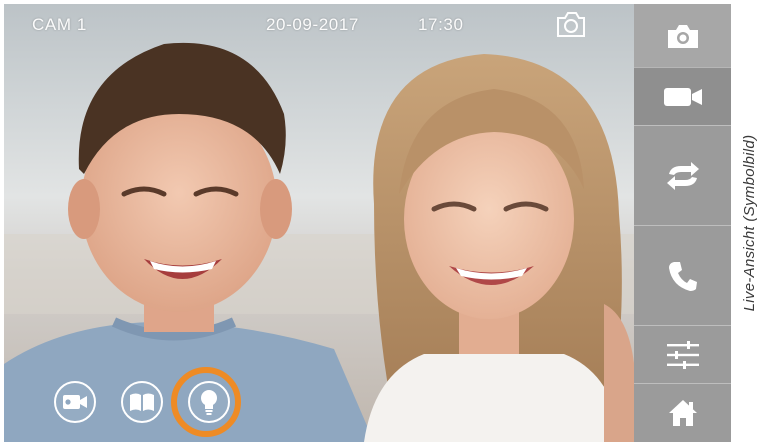  I want to click on video-icon, so click(682, 96).